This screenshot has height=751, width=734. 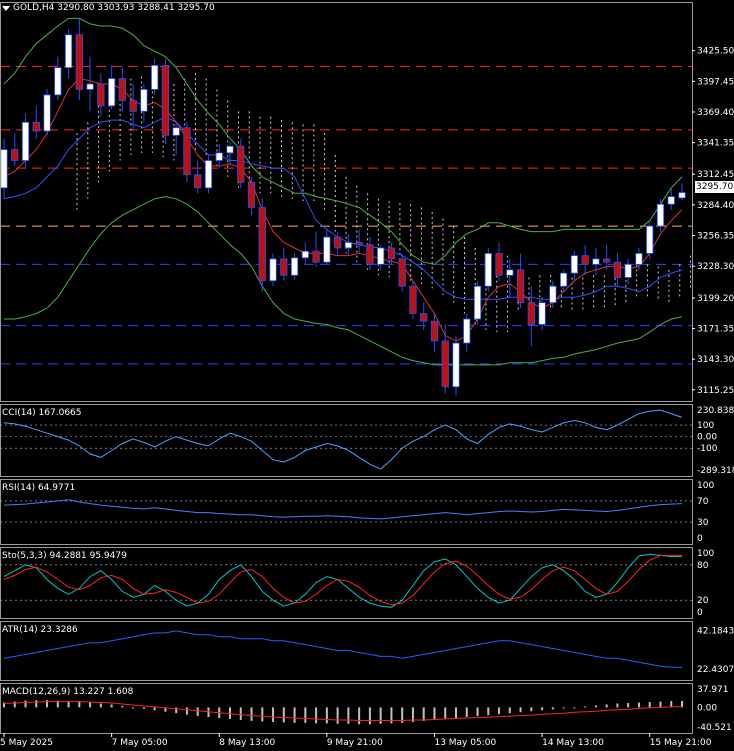 What do you see at coordinates (715, 175) in the screenshot?
I see `y-tick-label: 3312.45` at bounding box center [715, 175].